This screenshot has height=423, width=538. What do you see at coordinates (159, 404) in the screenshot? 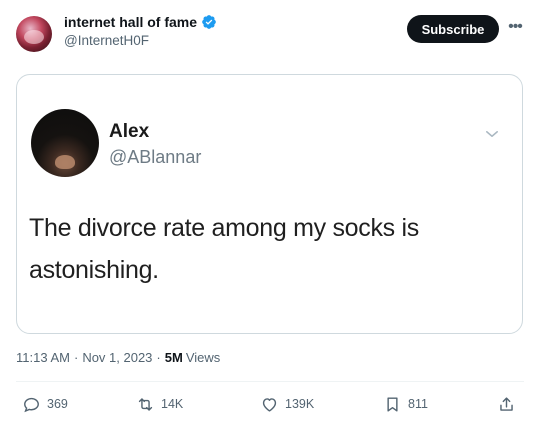
I see `repost-button: 14K` at bounding box center [159, 404].